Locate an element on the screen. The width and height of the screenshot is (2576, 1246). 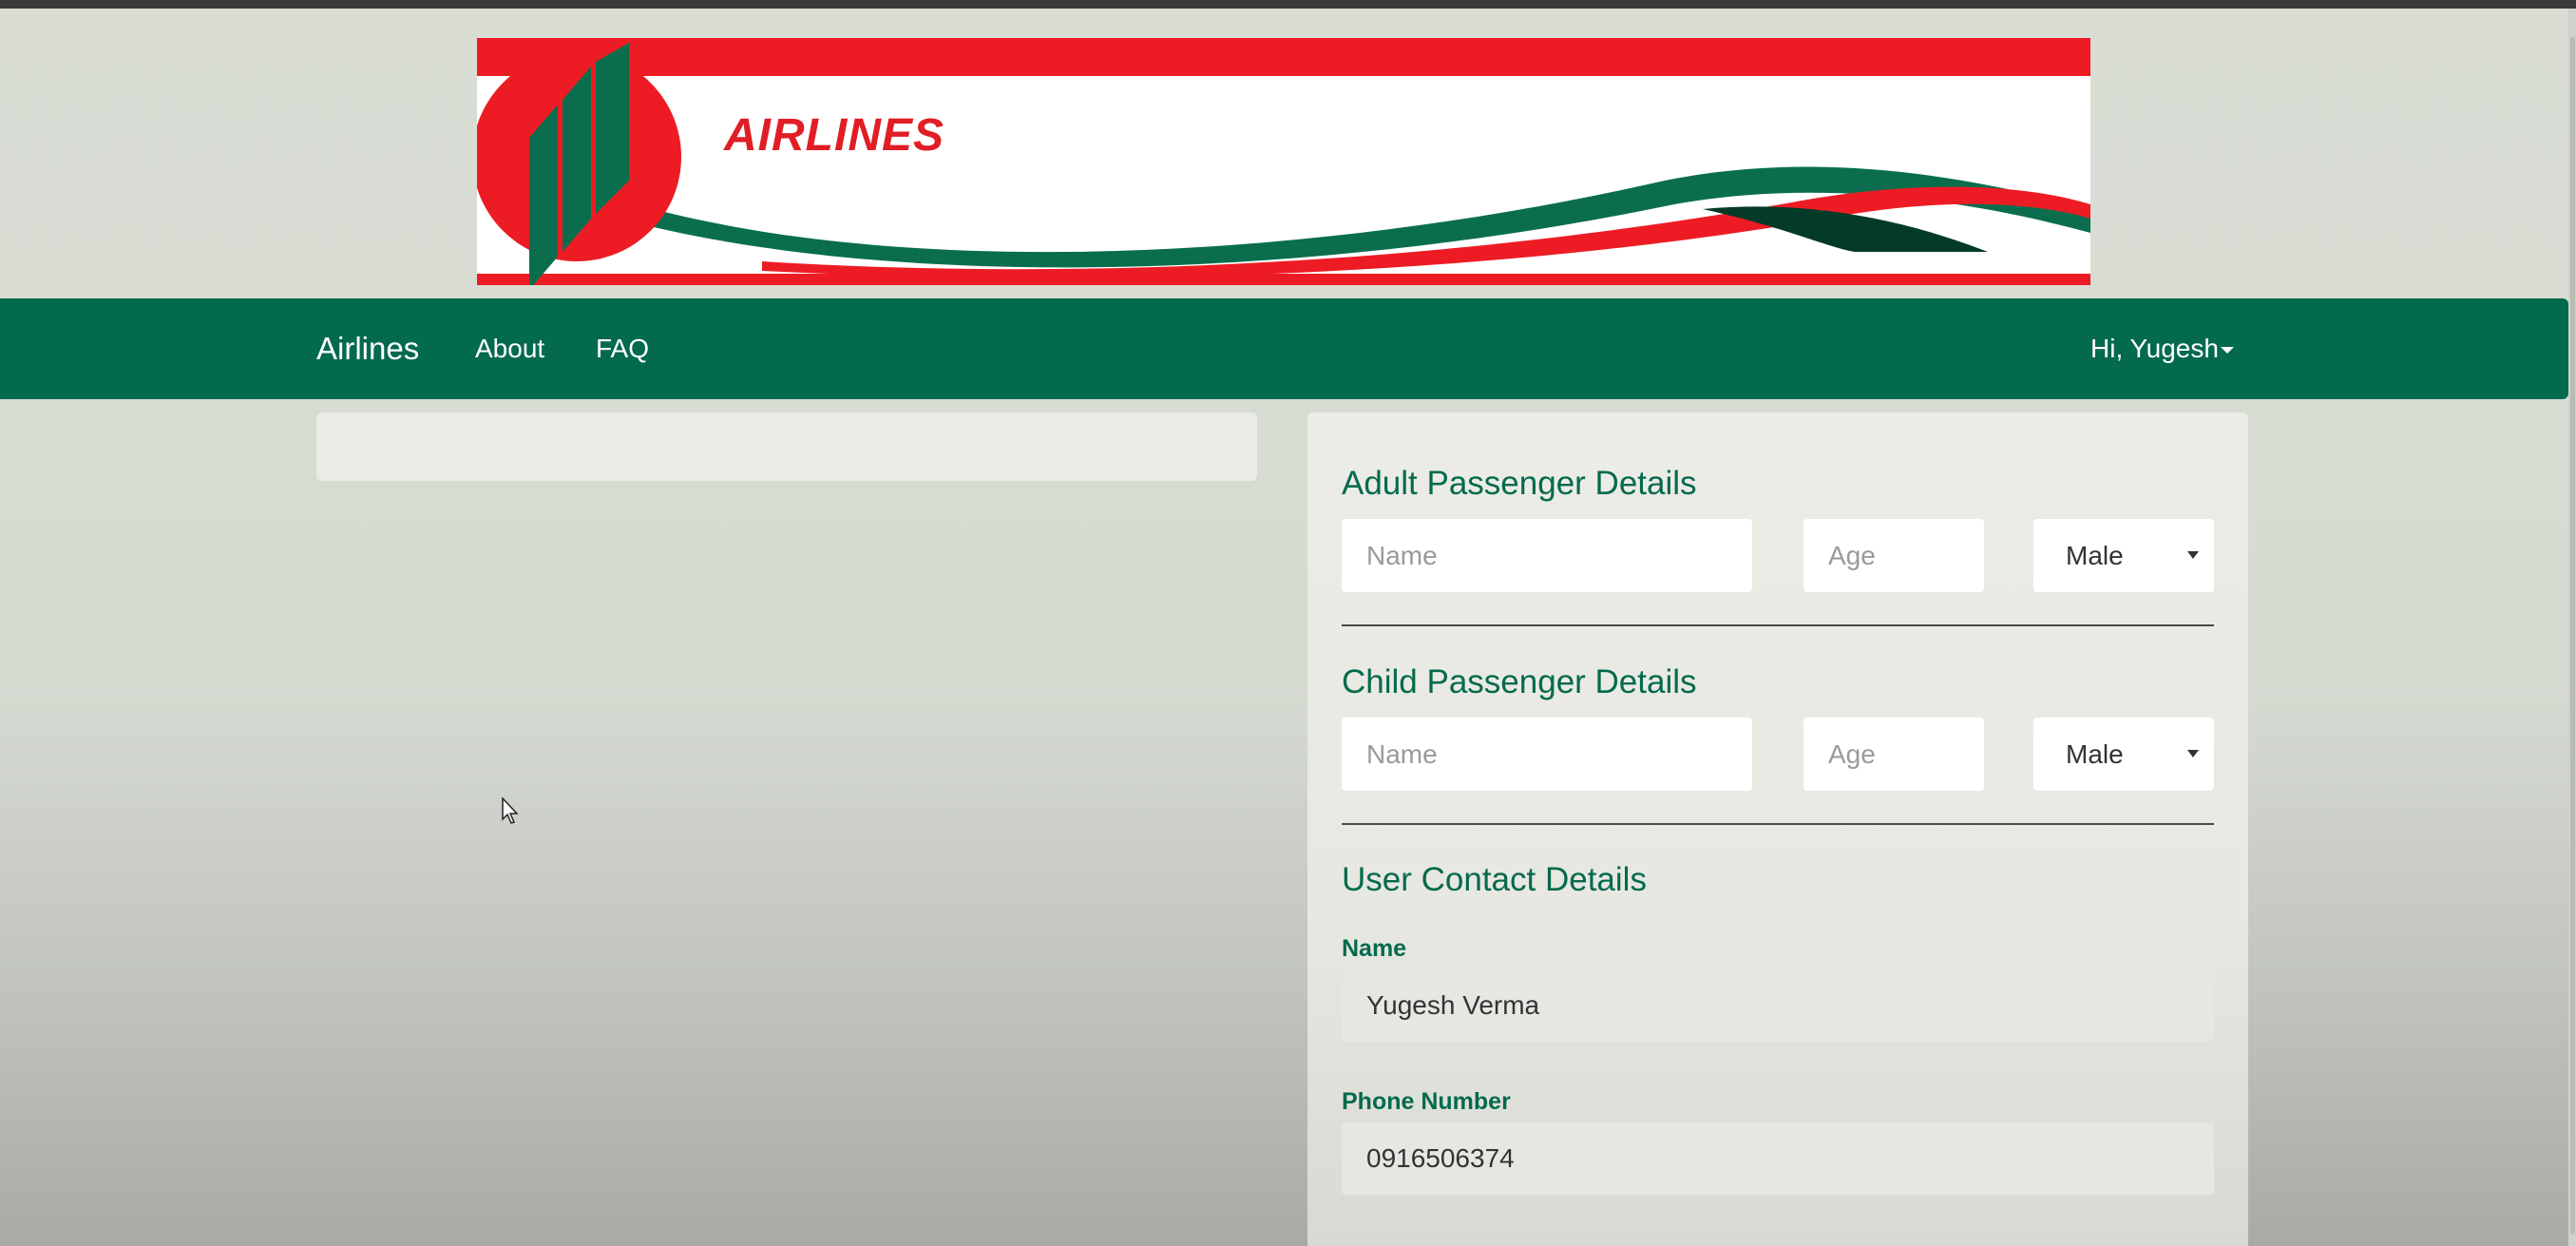
child-section-title: Child Passenger Details is located at coordinates (1519, 681).